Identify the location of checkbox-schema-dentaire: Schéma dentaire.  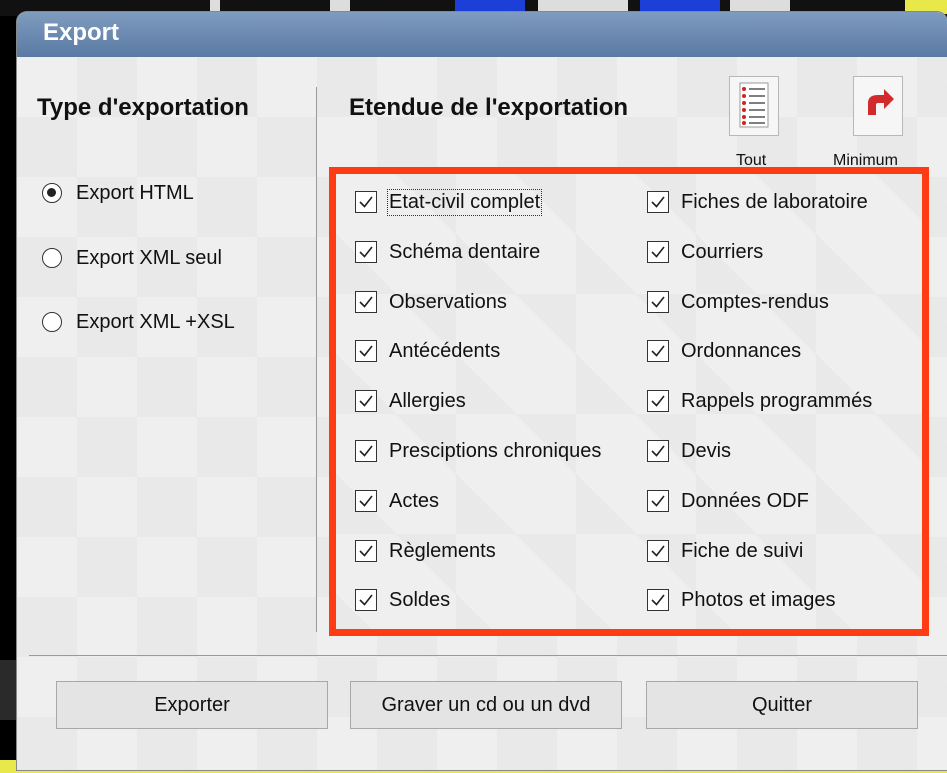
(447, 252).